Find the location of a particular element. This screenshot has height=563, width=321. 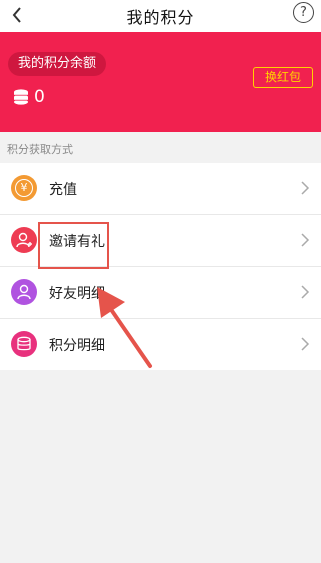

highlight-box is located at coordinates (73, 245).